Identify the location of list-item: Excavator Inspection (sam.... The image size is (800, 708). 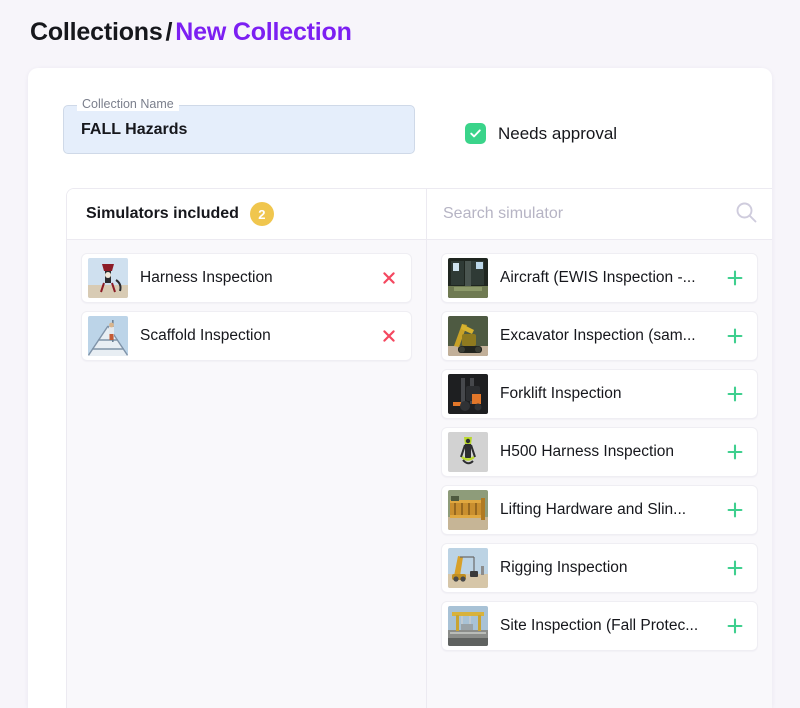
(599, 336).